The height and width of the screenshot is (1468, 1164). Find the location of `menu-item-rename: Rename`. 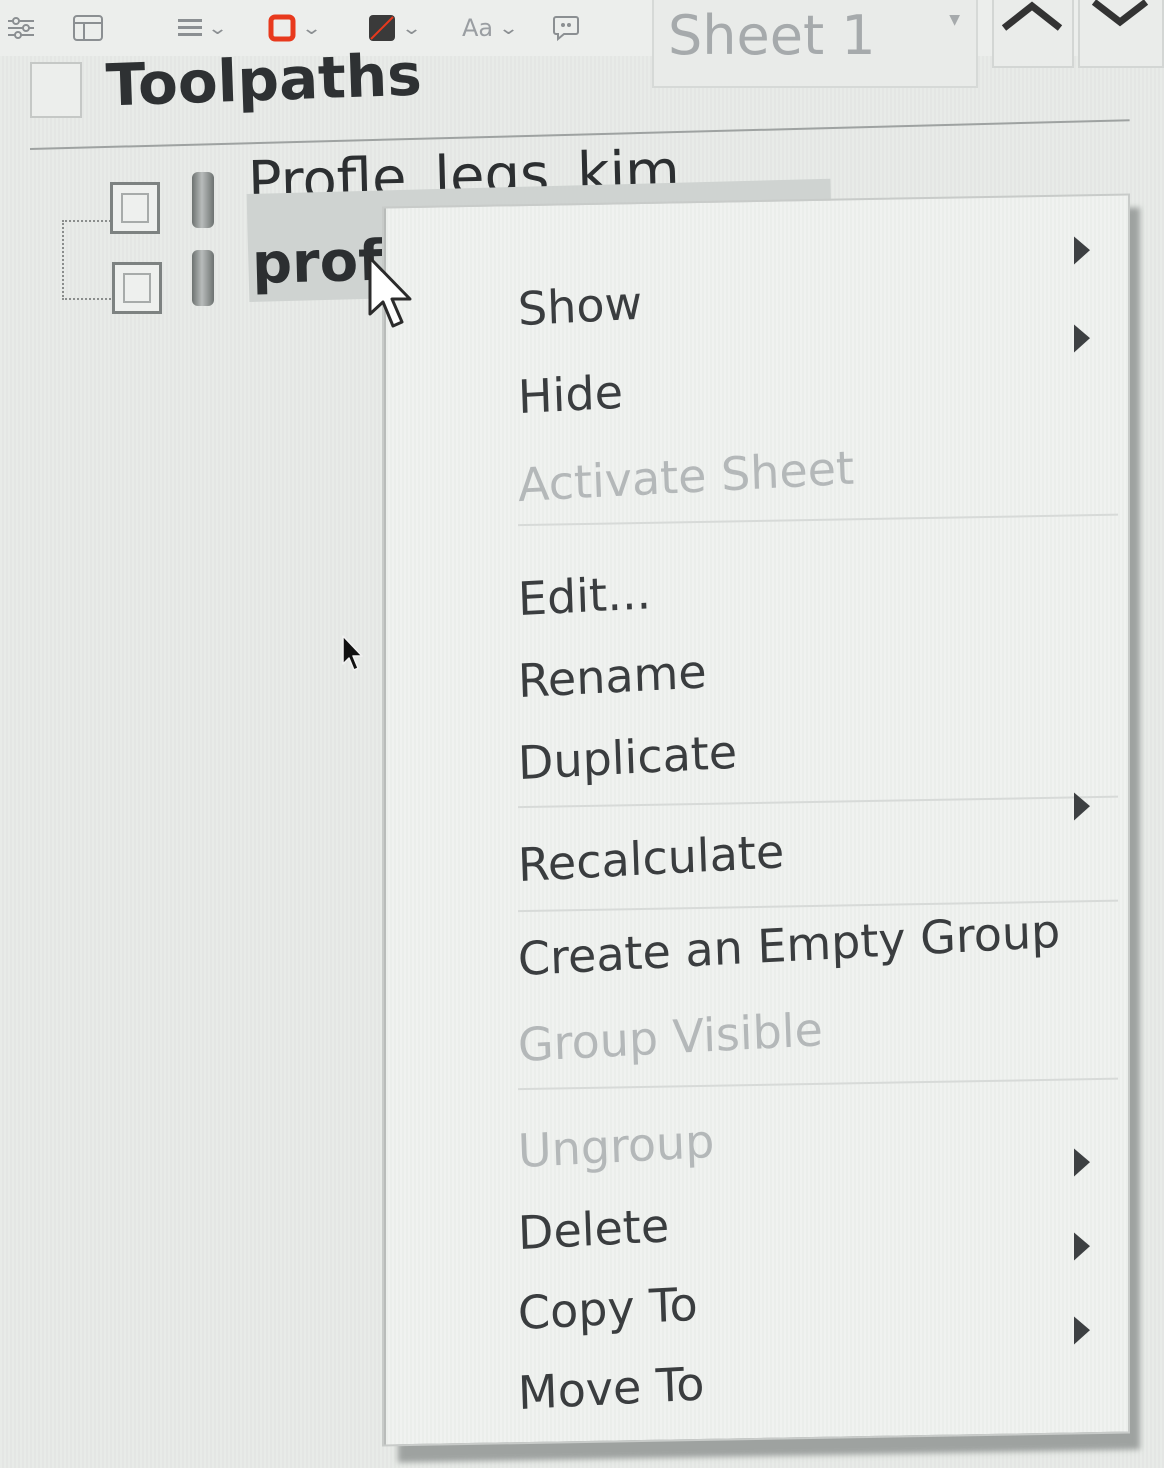

menu-item-rename: Rename is located at coordinates (612, 676).